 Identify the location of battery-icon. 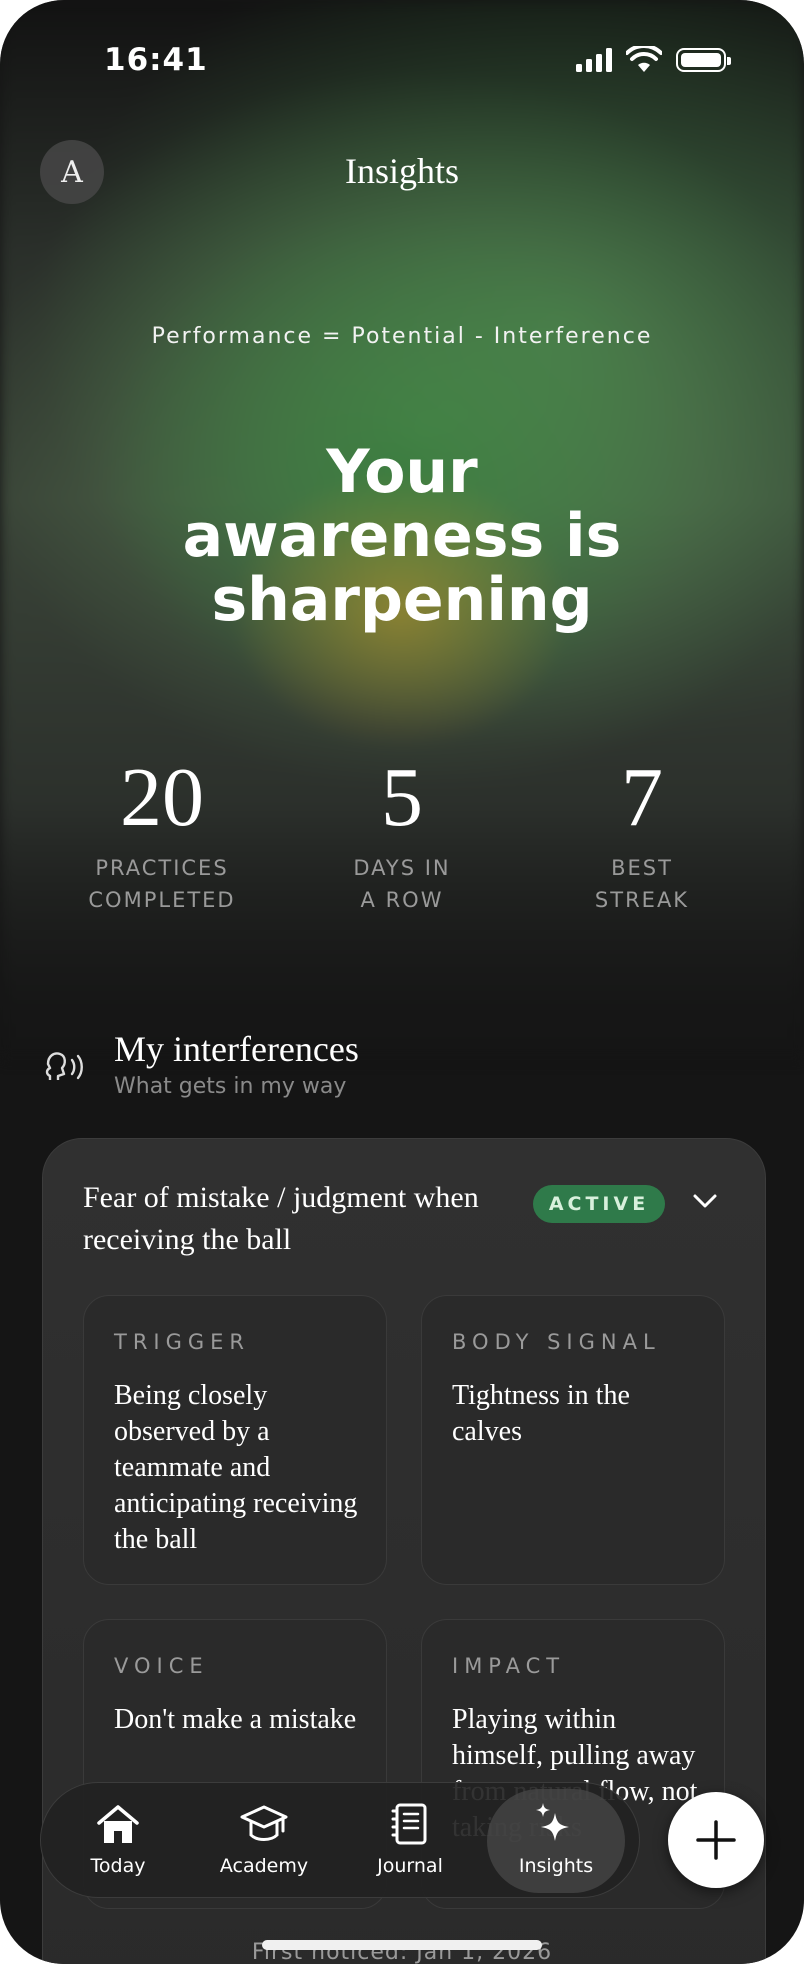
(703, 60).